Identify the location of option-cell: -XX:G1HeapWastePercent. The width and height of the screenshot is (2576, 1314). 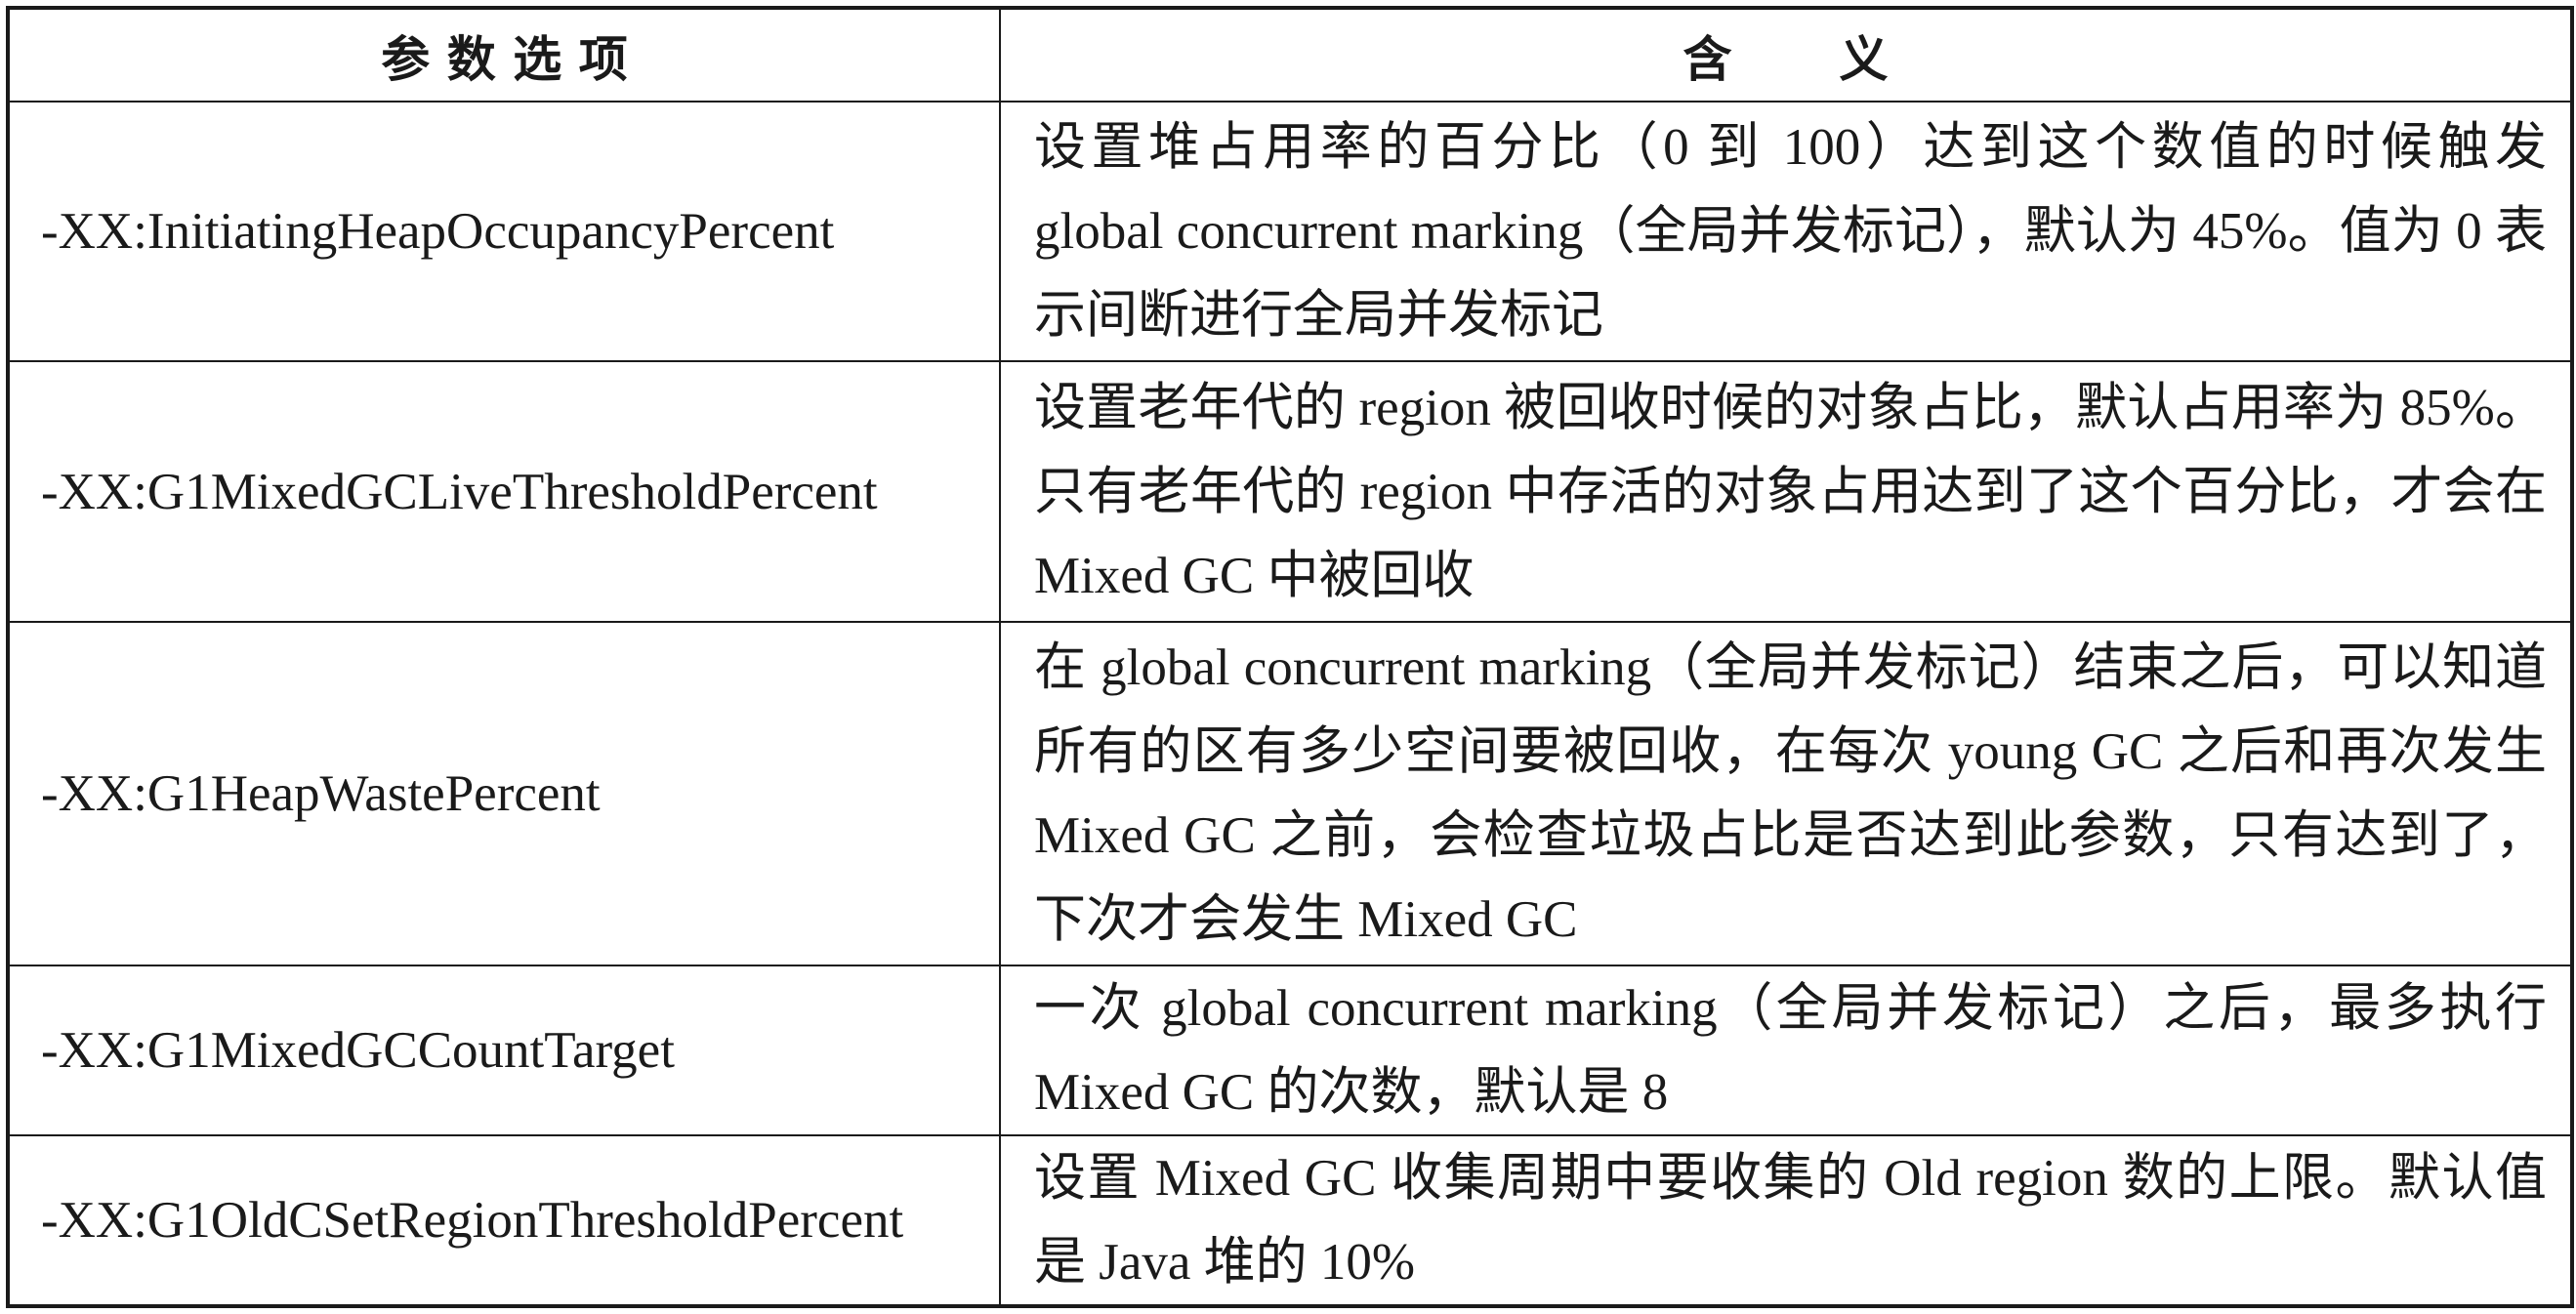
(504, 793).